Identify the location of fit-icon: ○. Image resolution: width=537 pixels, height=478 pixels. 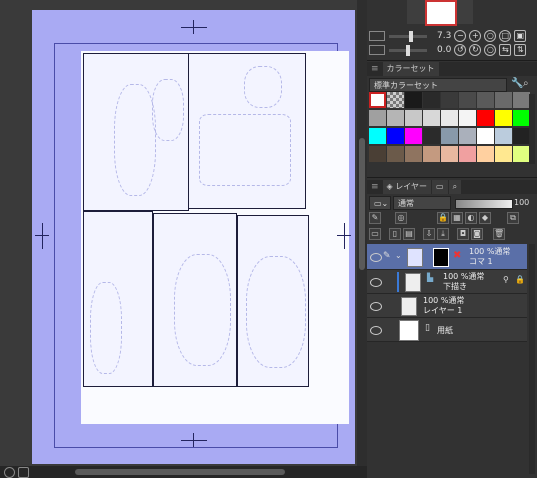
(490, 36).